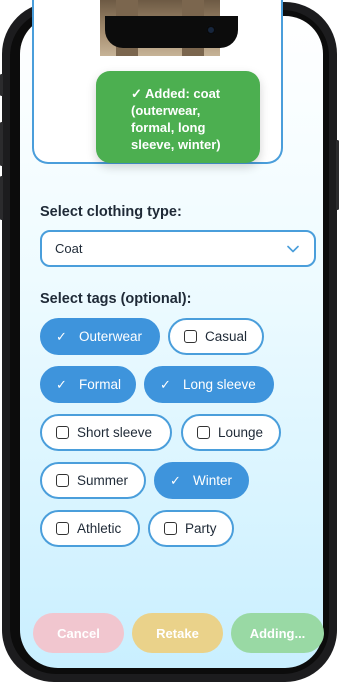  Describe the element at coordinates (1, 85) in the screenshot. I see `phone-side-button-mute` at that location.